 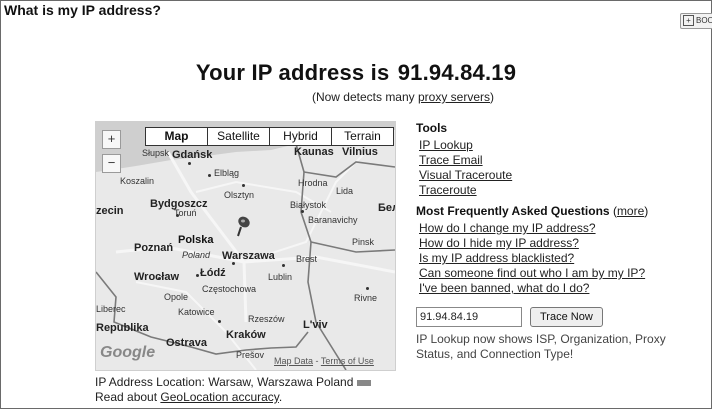 What do you see at coordinates (128, 397) in the screenshot?
I see `geo-before: Read about` at bounding box center [128, 397].